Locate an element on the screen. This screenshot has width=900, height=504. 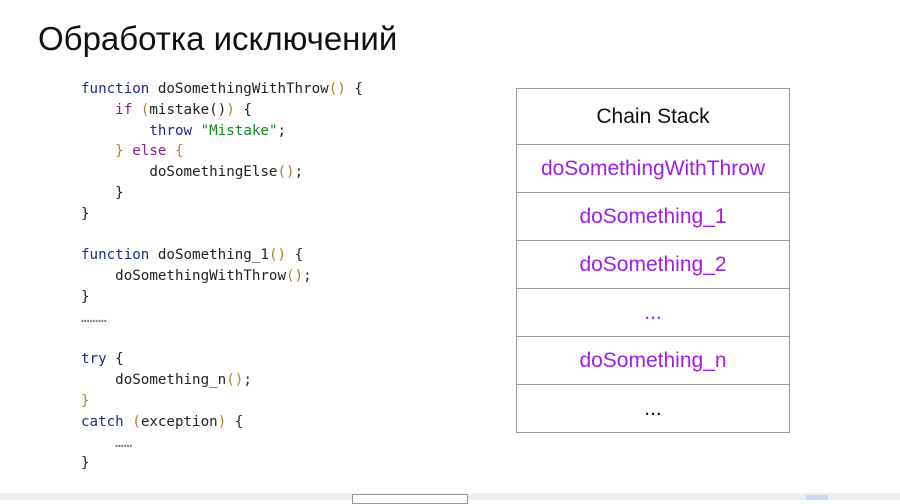
code-token: else is located at coordinates (149, 151).